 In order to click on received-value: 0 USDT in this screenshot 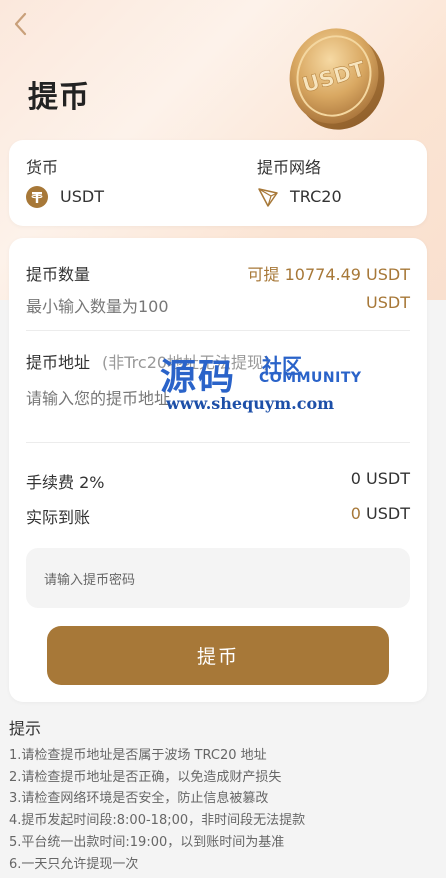, I will do `click(380, 513)`.